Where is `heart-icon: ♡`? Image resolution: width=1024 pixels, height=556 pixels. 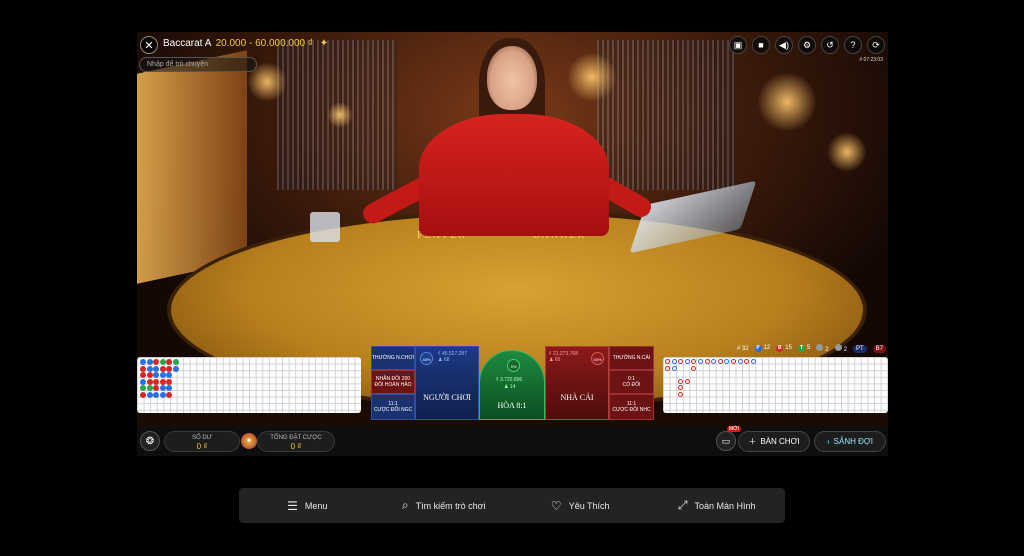 heart-icon: ♡ is located at coordinates (556, 505).